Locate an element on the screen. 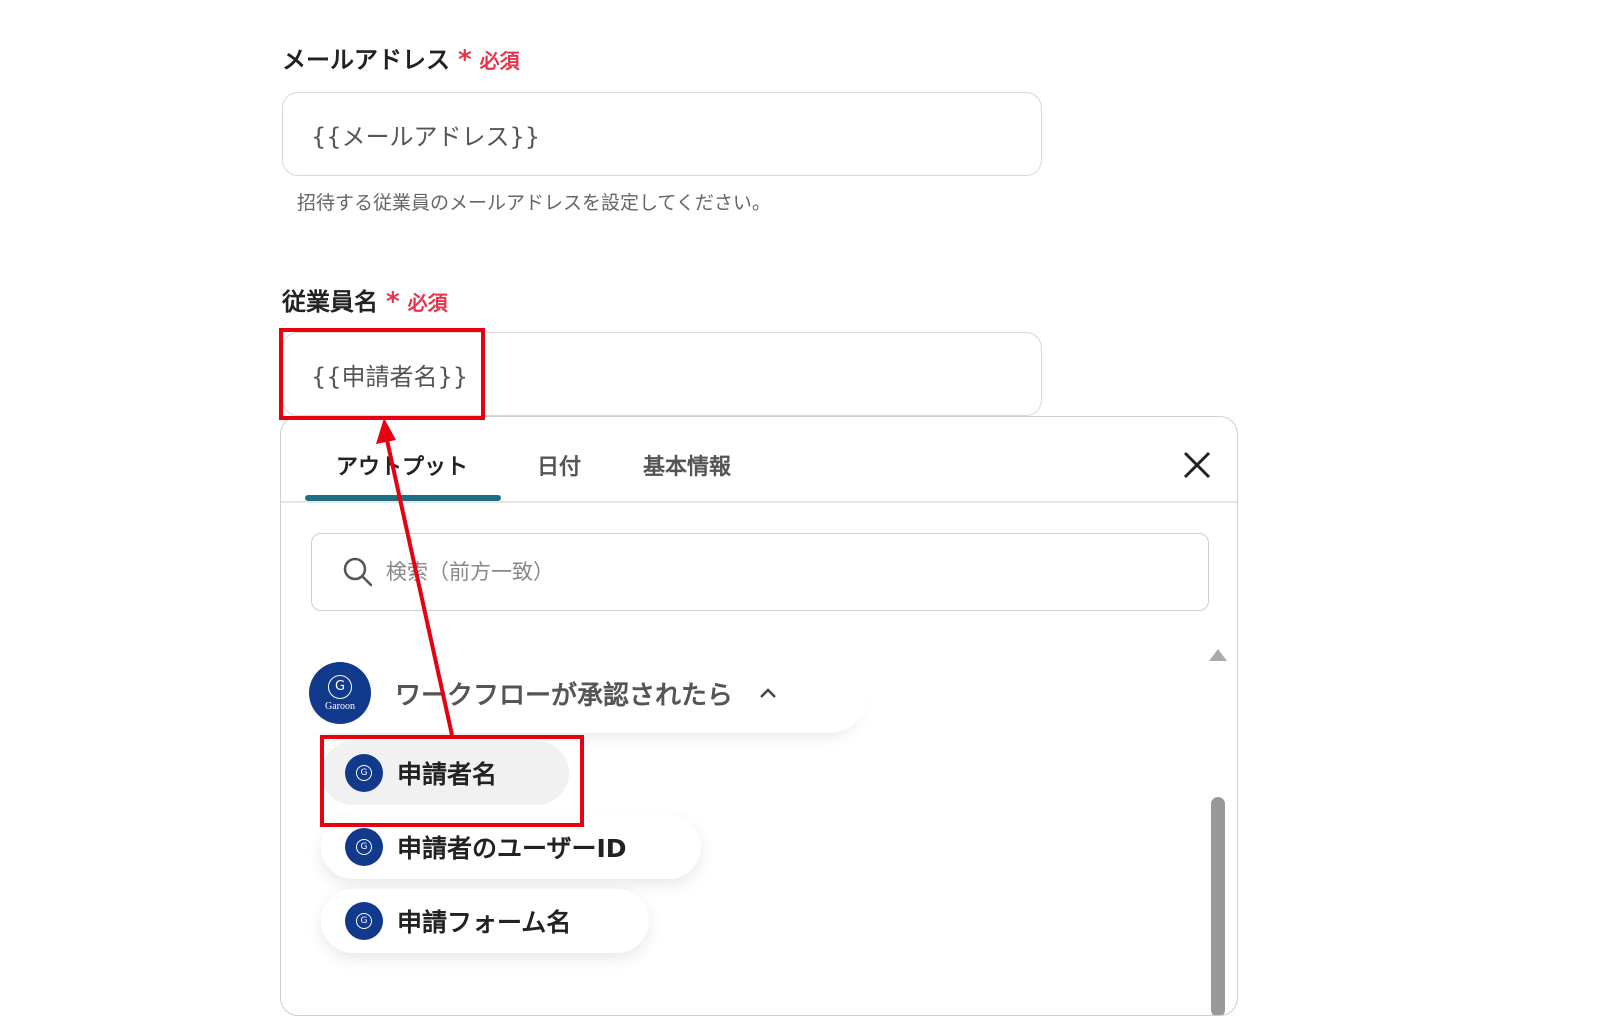 This screenshot has height=1016, width=1600. group-title: ワークフローが承認されたら is located at coordinates (564, 695).